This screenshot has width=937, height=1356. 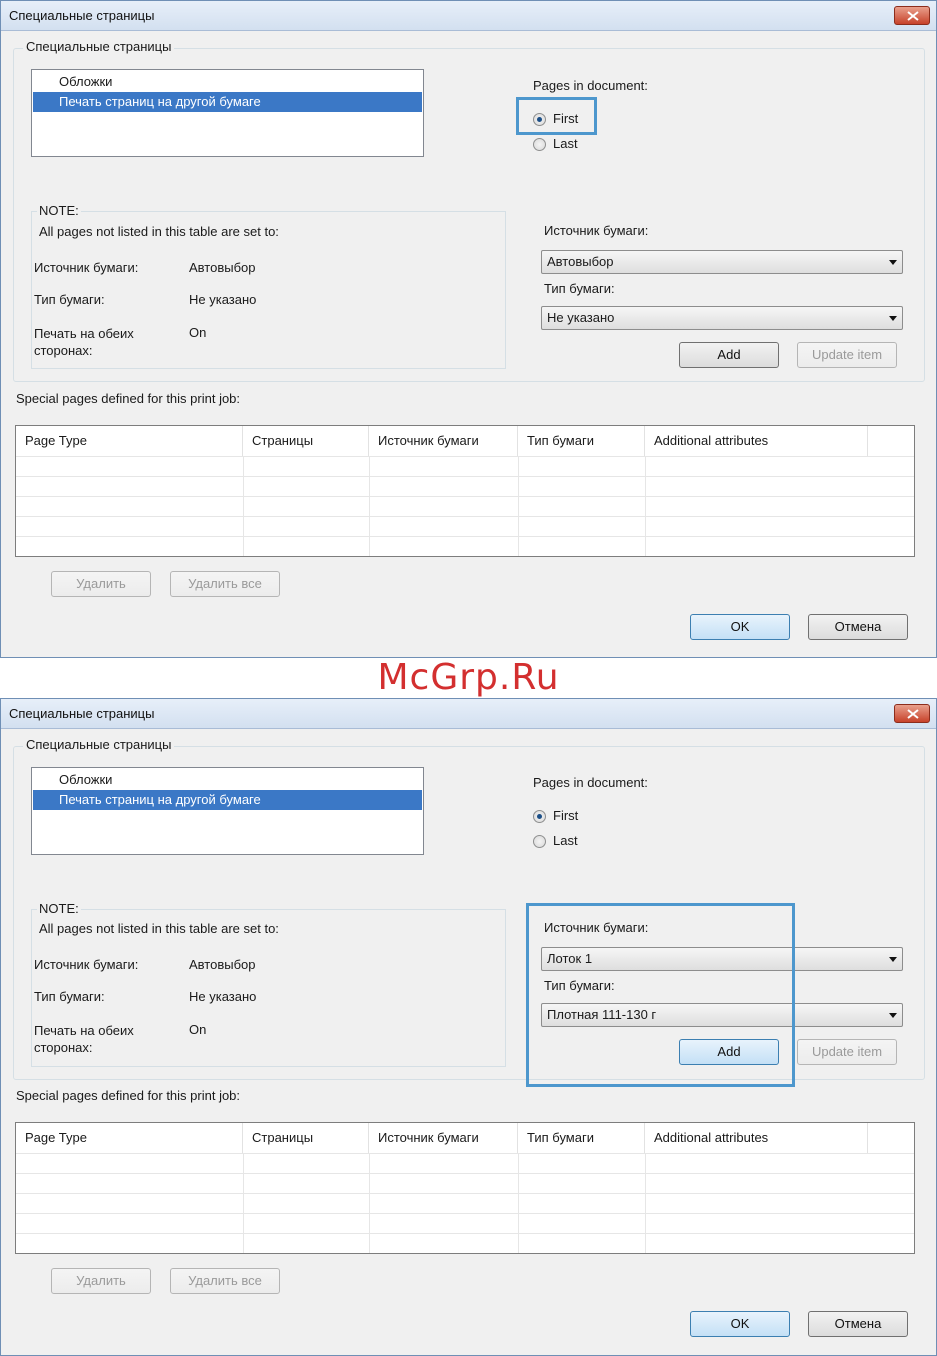 I want to click on radio-first: First, so click(x=563, y=816).